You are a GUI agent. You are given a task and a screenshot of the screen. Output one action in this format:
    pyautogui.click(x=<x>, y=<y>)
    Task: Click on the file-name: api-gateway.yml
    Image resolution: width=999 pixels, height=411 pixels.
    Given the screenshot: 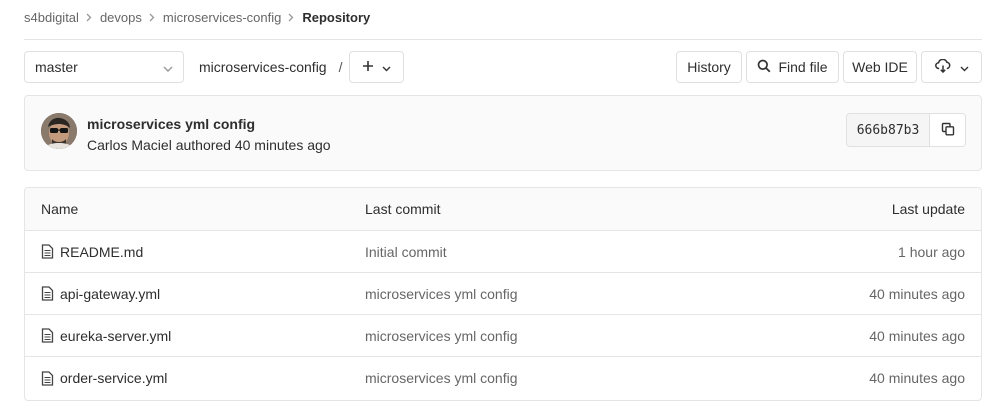 What is the action you would take?
    pyautogui.click(x=110, y=293)
    